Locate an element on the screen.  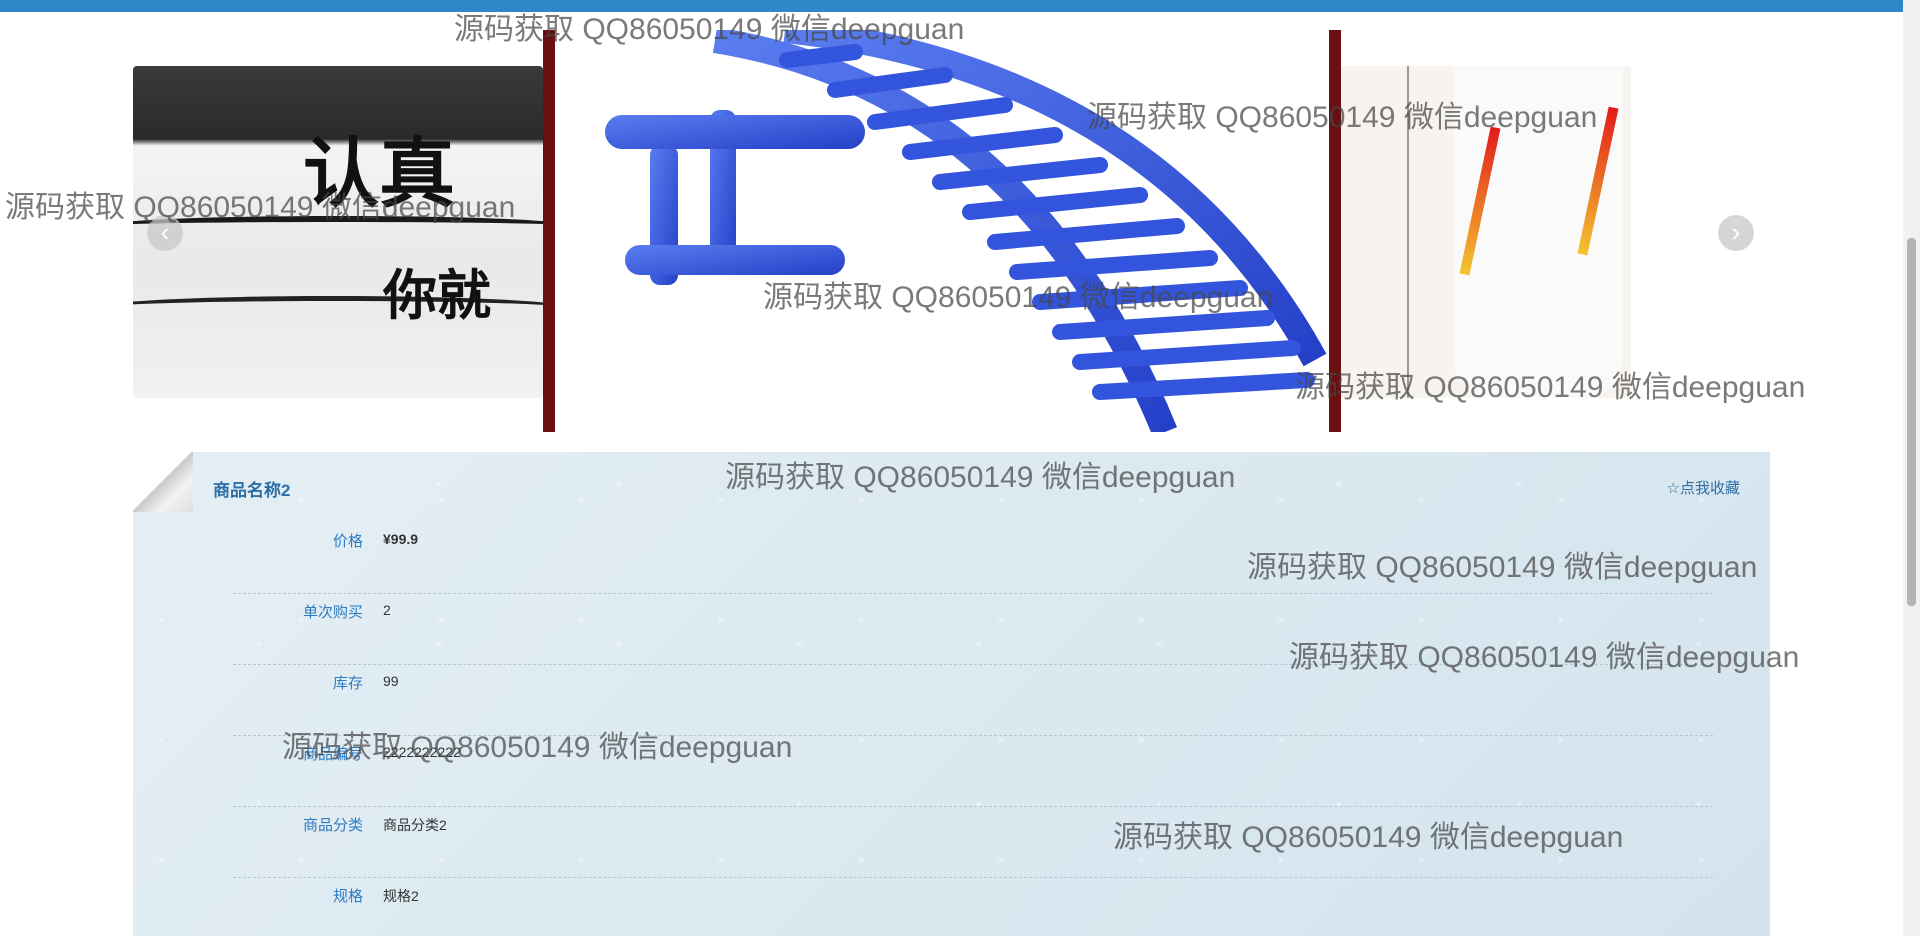
field-value: 2 is located at coordinates (387, 610).